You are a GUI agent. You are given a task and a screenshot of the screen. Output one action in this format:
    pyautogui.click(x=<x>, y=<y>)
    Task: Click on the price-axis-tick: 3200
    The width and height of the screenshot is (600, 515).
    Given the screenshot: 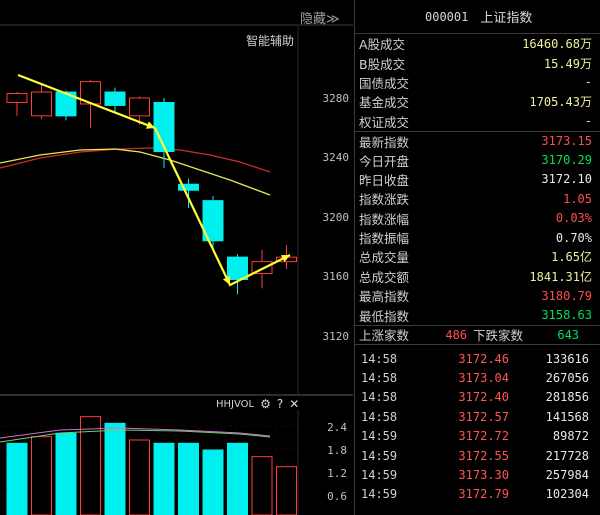 What is the action you would take?
    pyautogui.click(x=336, y=217)
    